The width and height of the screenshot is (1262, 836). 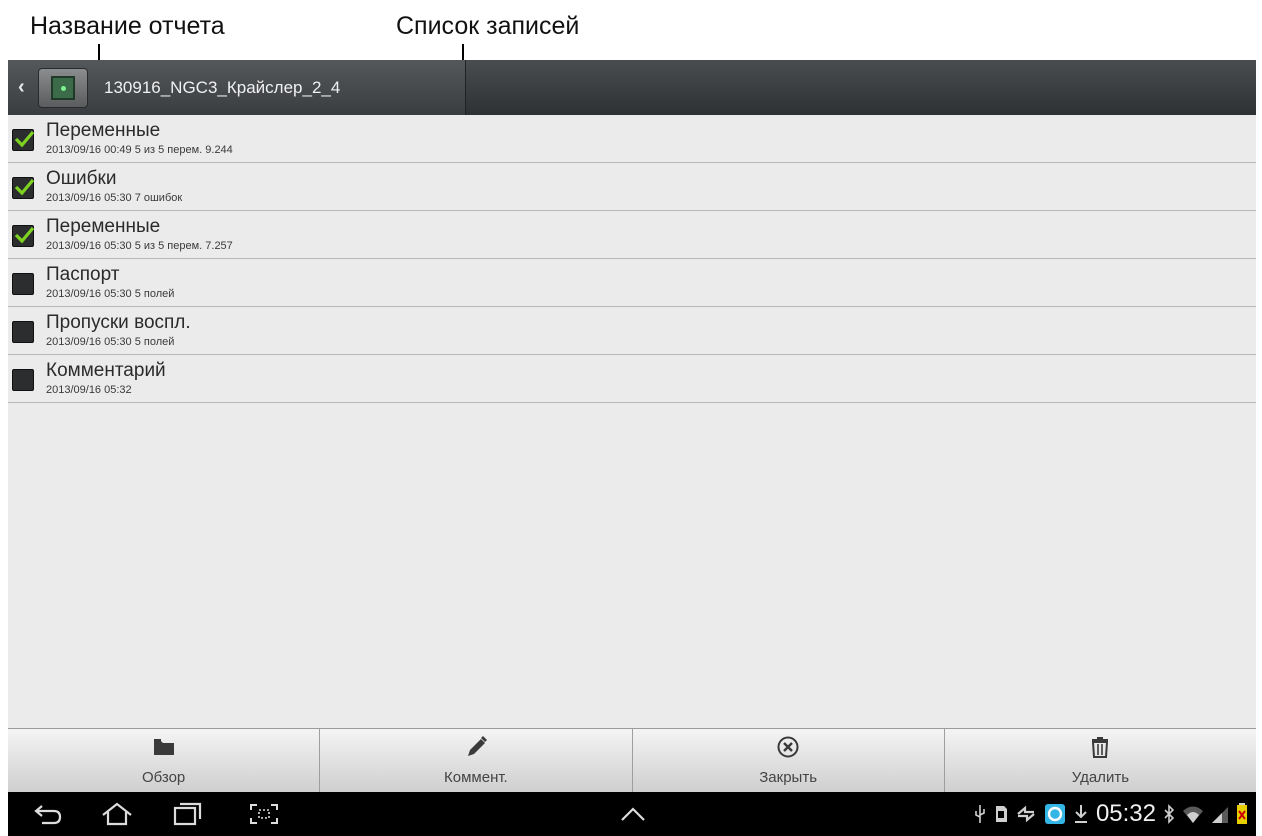 I want to click on record-title: Ошибки, so click(x=81, y=178).